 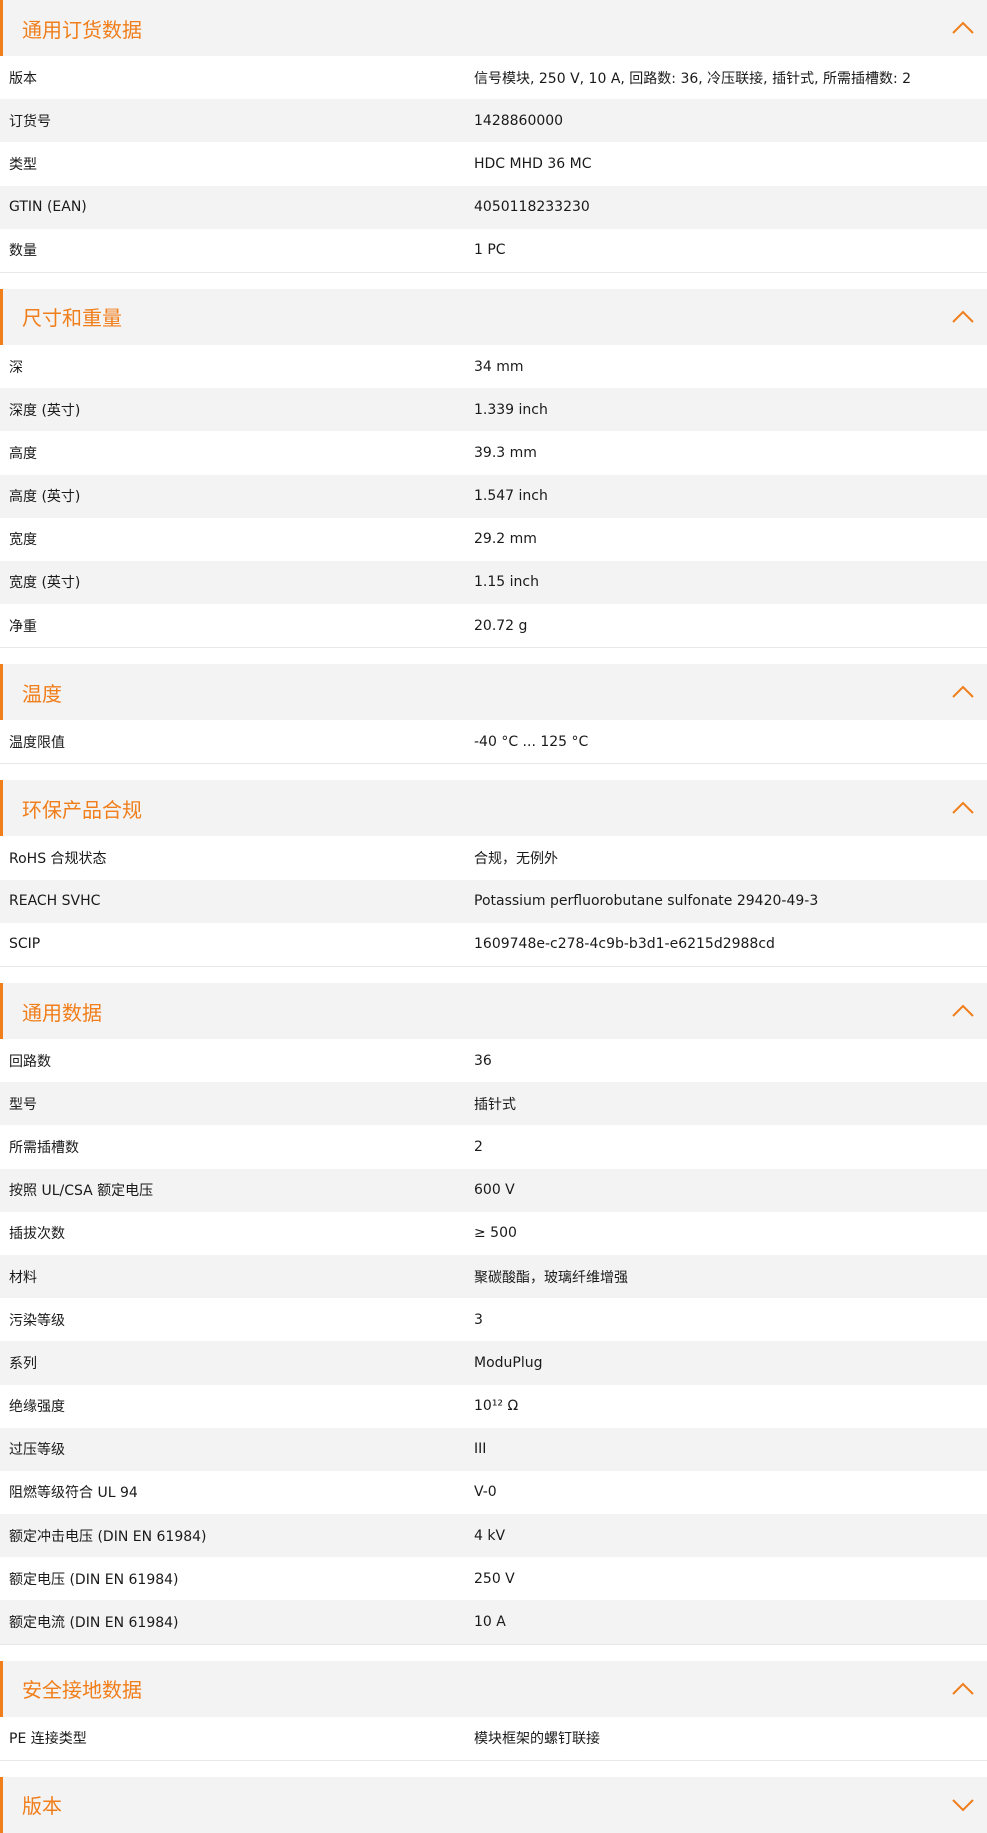 I want to click on spec-row: 插拔次数 ≥ 500, so click(x=493, y=1233).